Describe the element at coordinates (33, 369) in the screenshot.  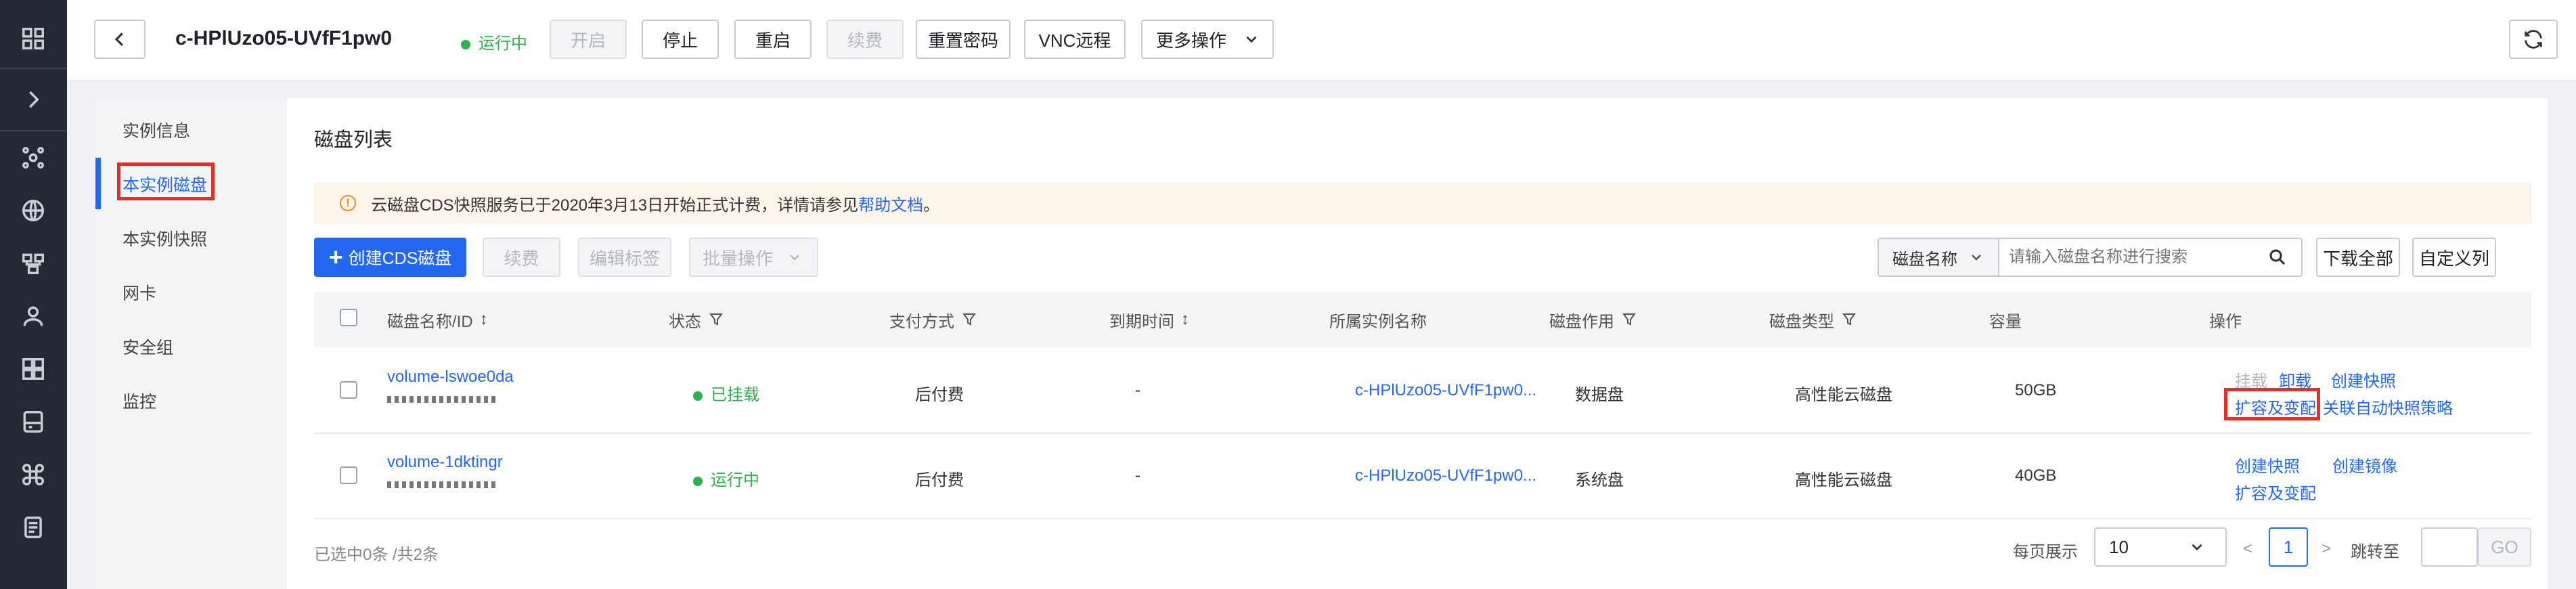
I see `apps-icon` at that location.